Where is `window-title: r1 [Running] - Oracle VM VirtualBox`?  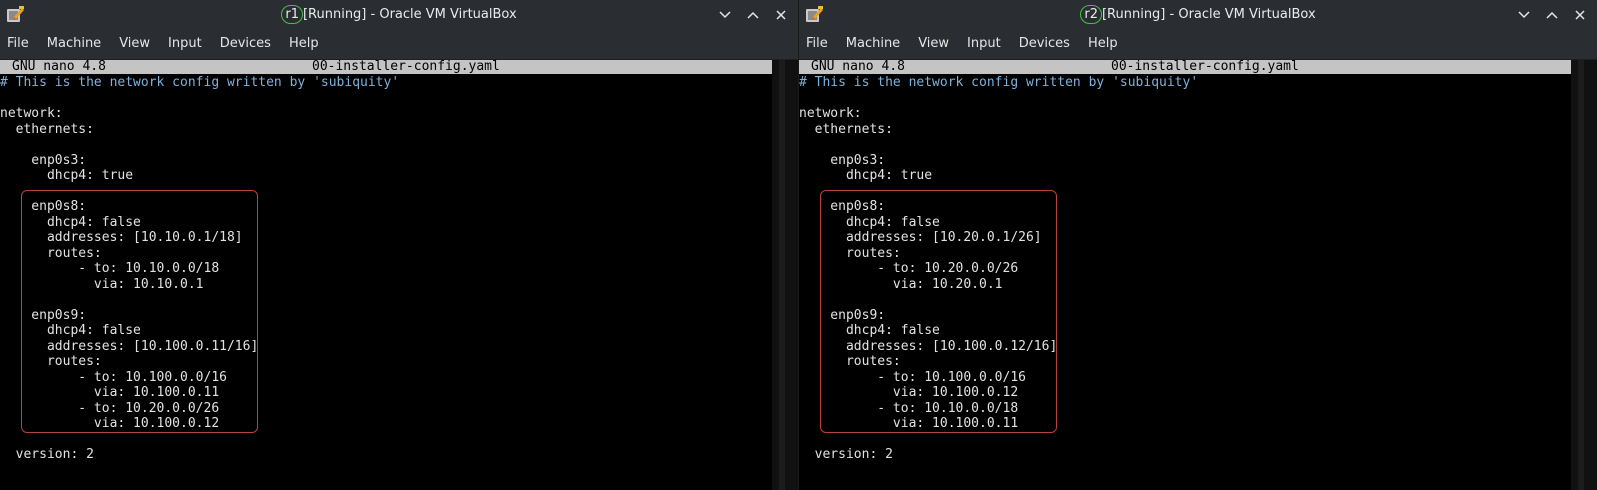 window-title: r1 [Running] - Oracle VM VirtualBox is located at coordinates (399, 14).